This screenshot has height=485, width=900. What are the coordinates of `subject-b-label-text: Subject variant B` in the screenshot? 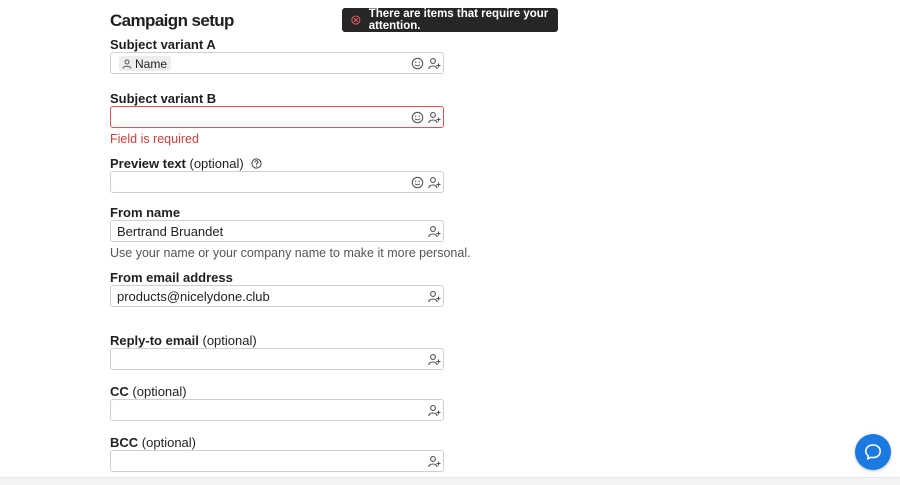 It's located at (163, 98).